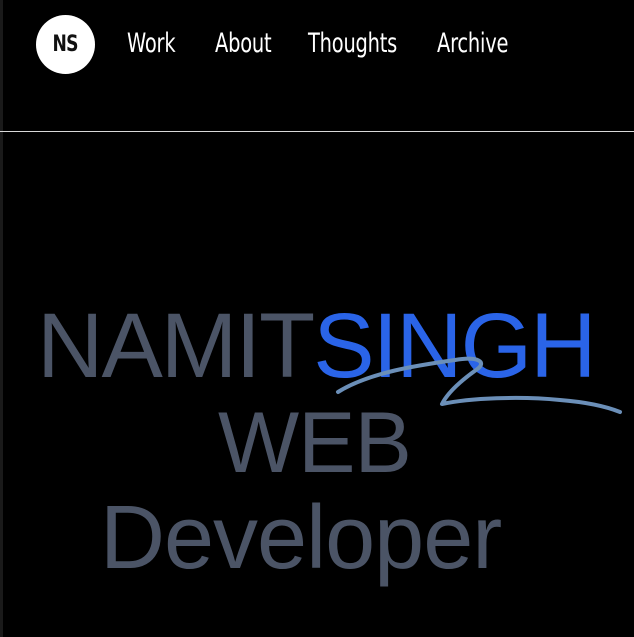 The image size is (634, 637). I want to click on hero-role-developer: Developer, so click(301, 538).